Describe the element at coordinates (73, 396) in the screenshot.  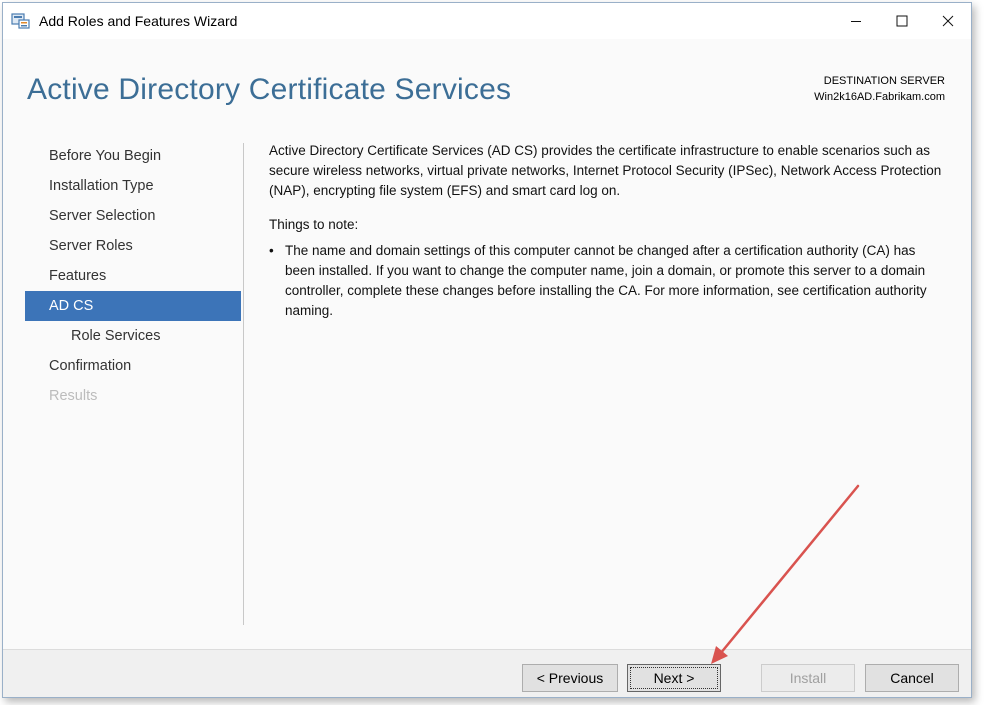
I see `nav-item-results: Results` at that location.